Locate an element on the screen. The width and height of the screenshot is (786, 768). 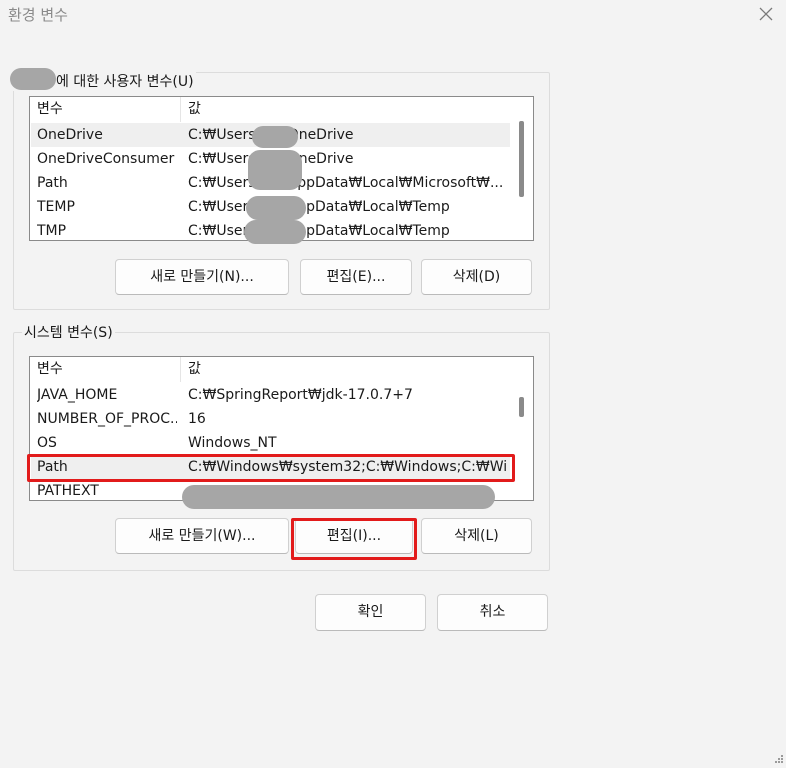
system-list-header: 변수 값 is located at coordinates (281, 369).